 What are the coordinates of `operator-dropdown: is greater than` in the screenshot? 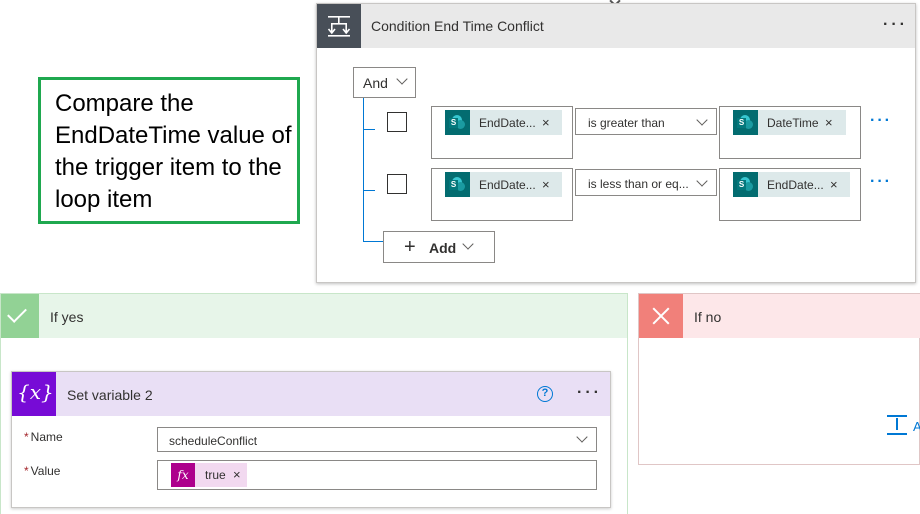 It's located at (646, 121).